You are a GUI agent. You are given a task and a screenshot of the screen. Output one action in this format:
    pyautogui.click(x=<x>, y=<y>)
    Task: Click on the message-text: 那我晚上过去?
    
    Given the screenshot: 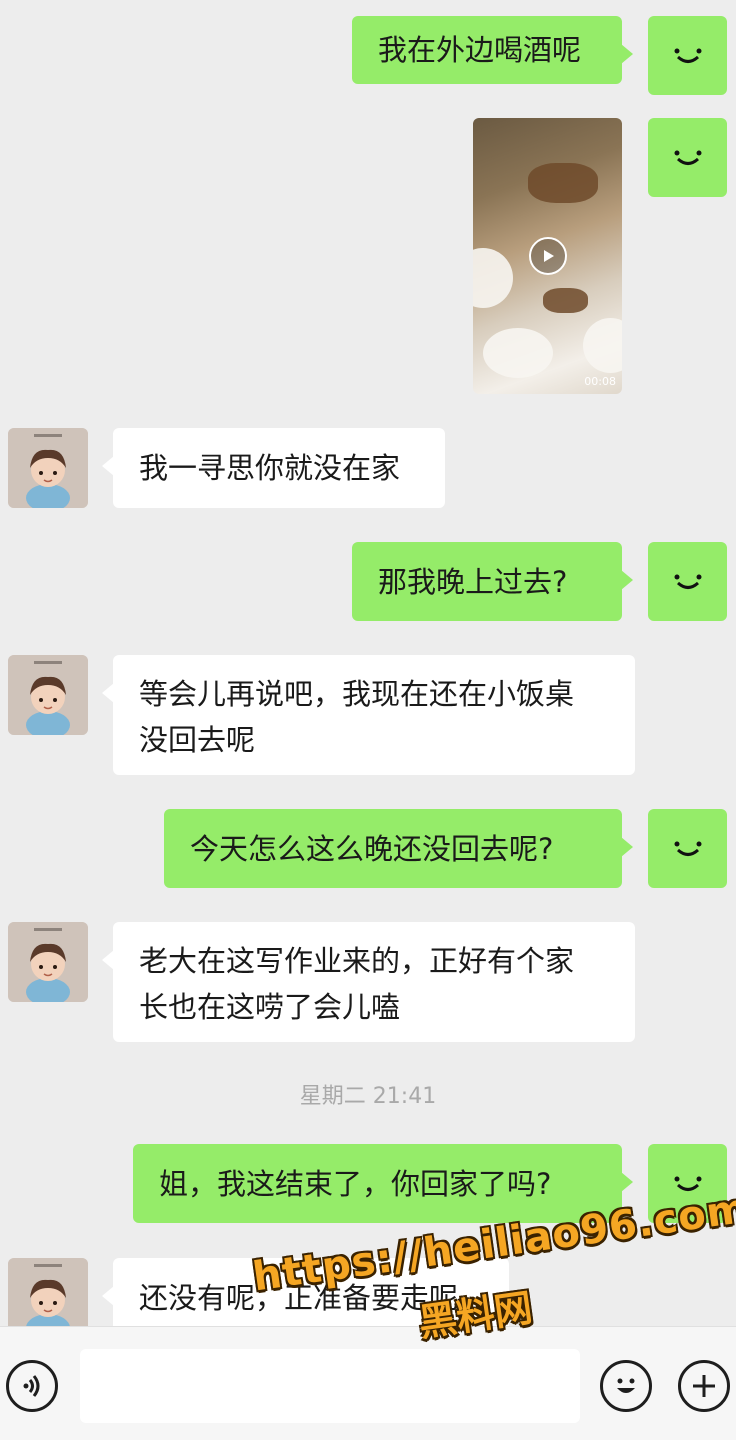 What is the action you would take?
    pyautogui.click(x=473, y=582)
    